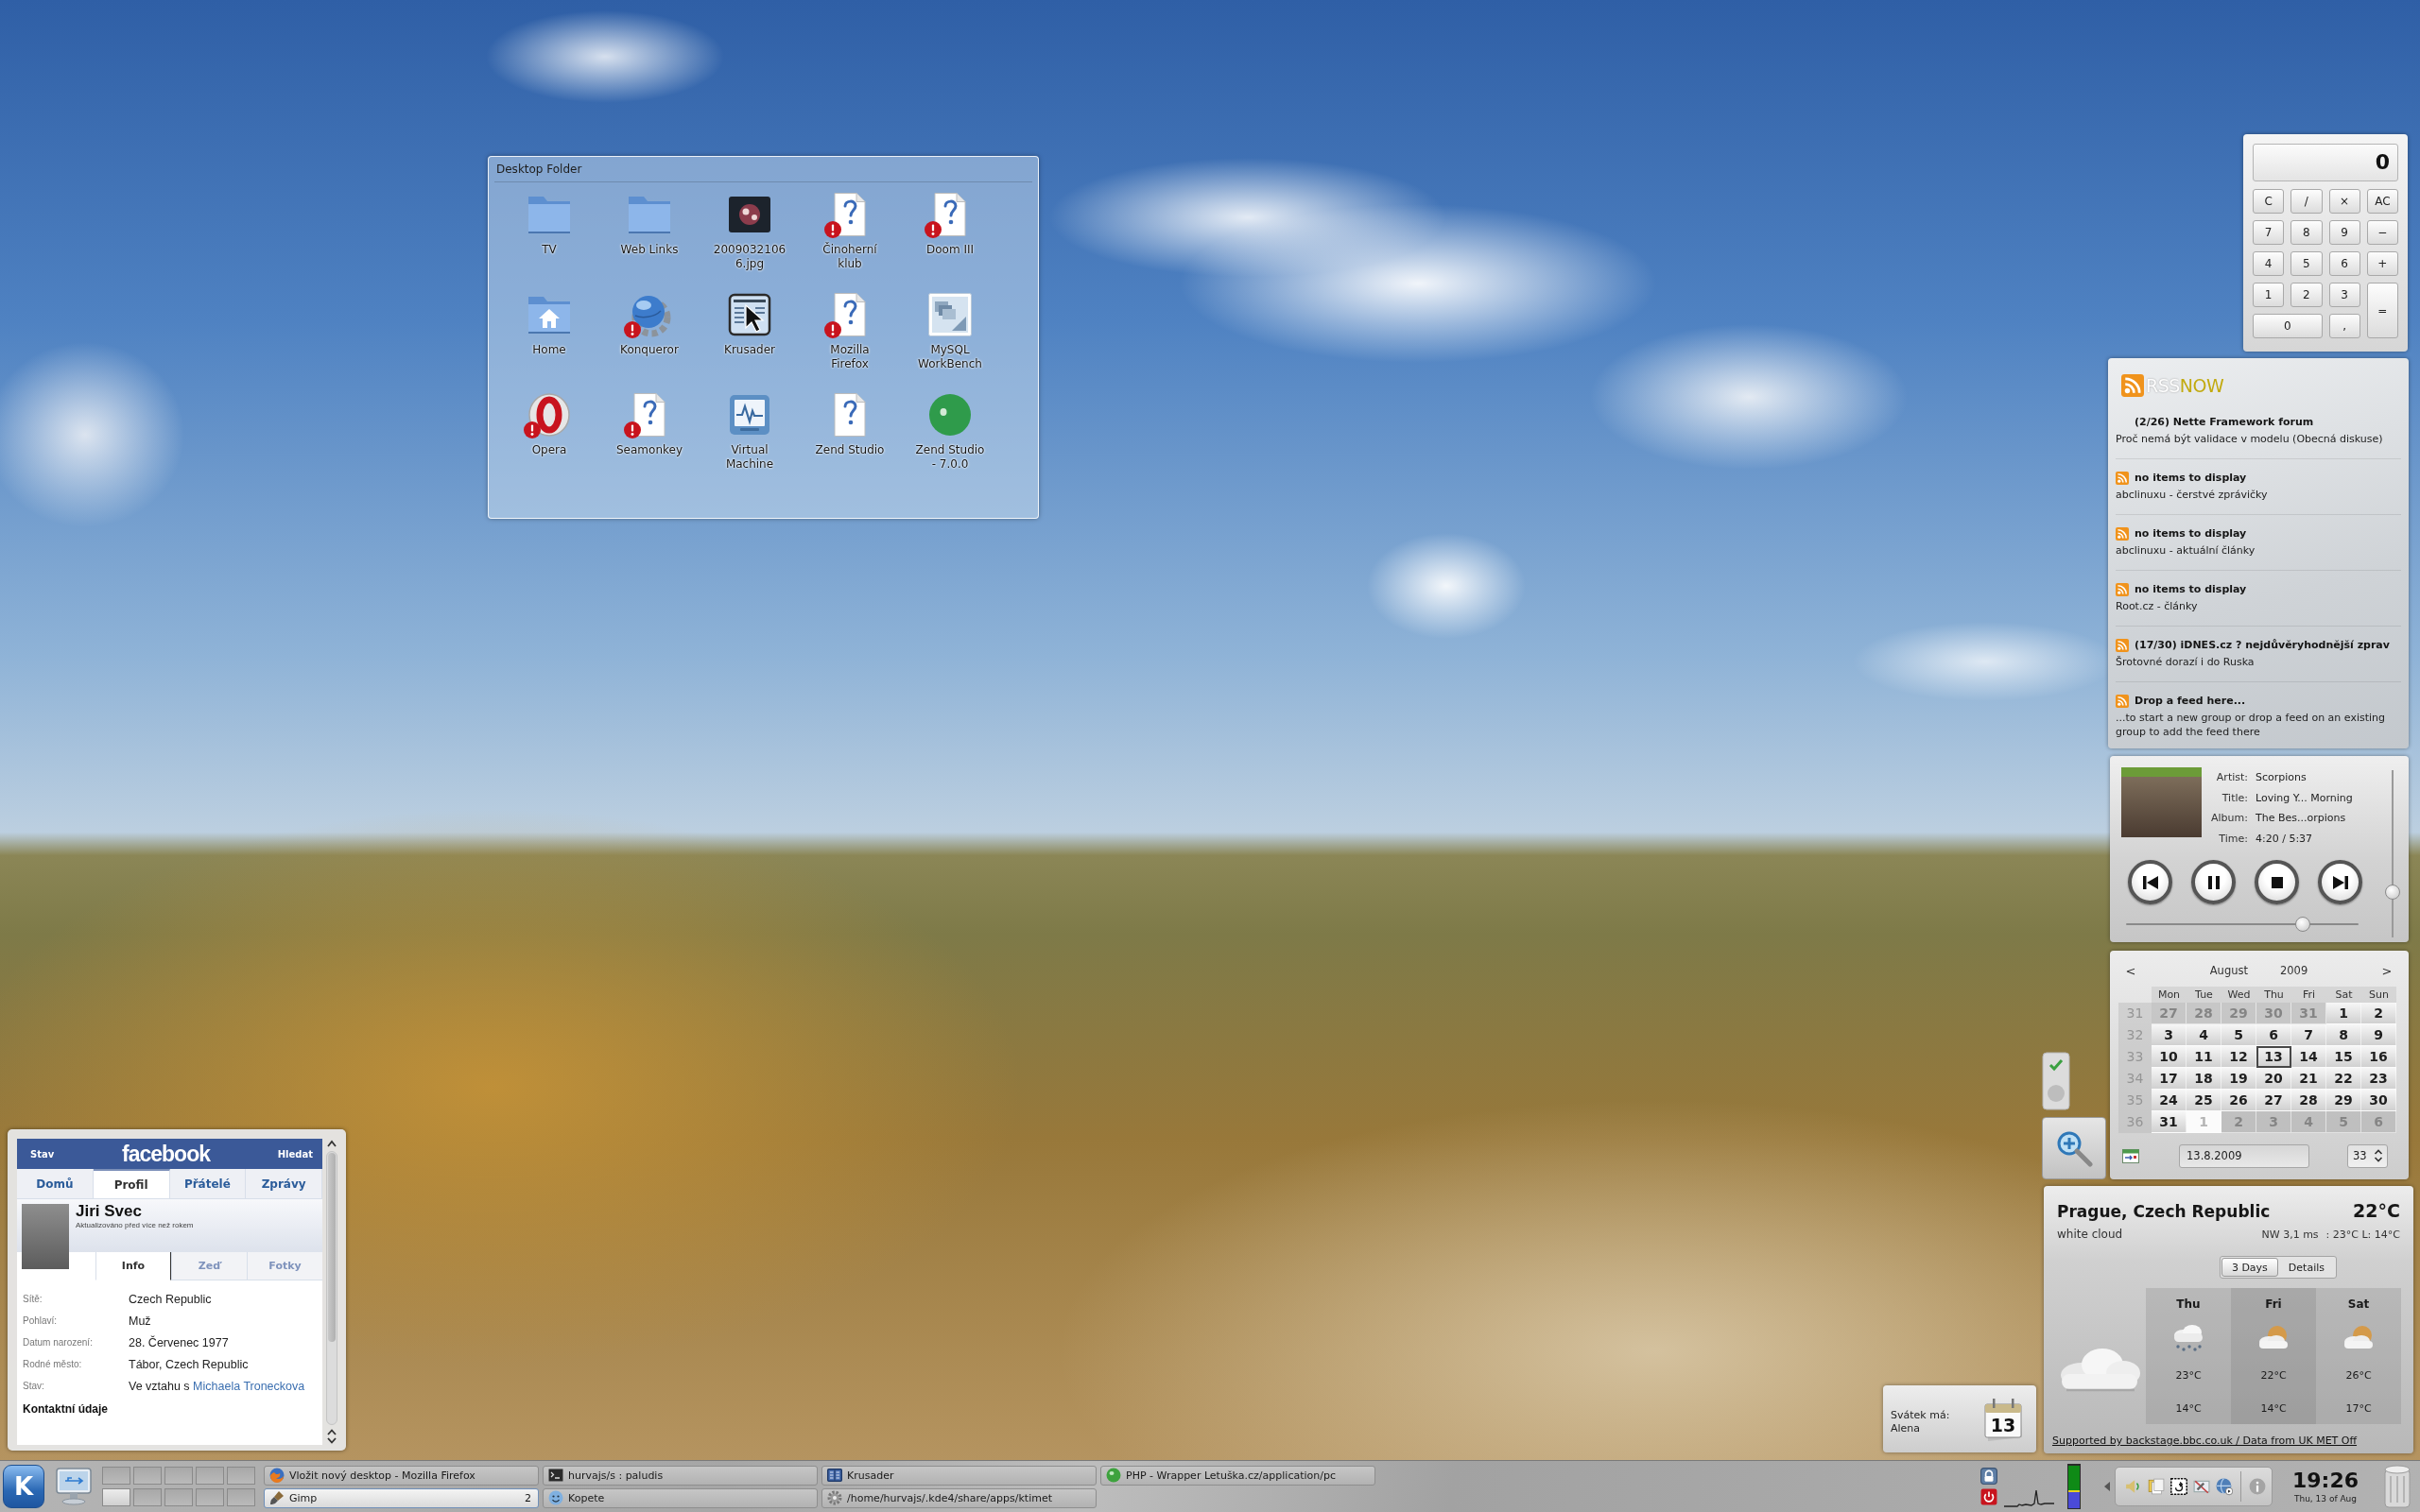  Describe the element at coordinates (2378, 1100) in the screenshot. I see `calendar-day: 30` at that location.